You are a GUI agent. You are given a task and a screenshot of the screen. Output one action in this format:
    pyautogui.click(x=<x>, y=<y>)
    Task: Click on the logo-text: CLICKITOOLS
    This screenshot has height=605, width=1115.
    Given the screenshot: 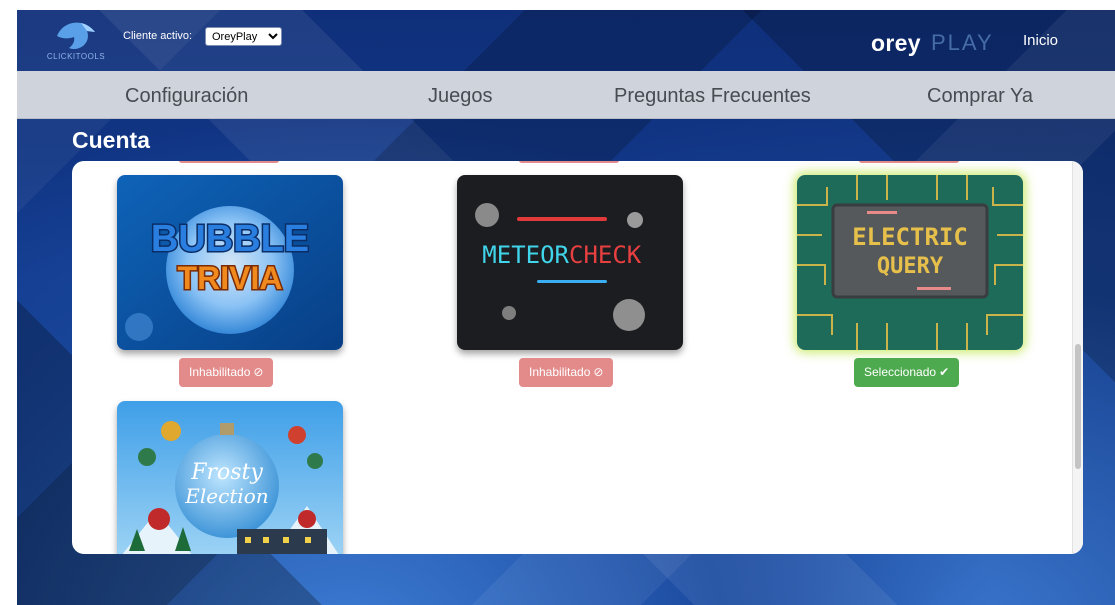 What is the action you would take?
    pyautogui.click(x=76, y=56)
    